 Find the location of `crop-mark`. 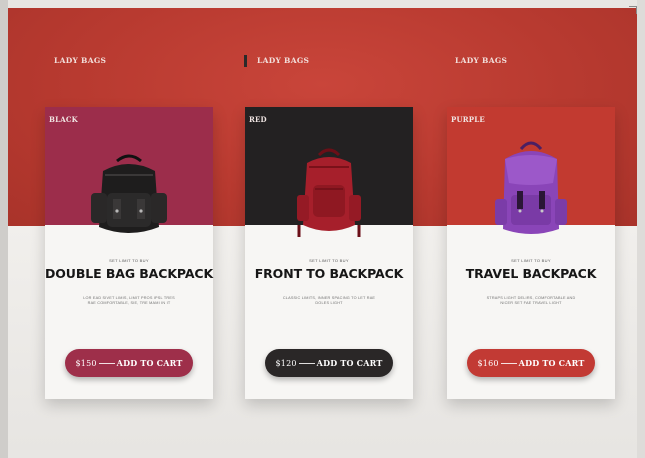

crop-mark is located at coordinates (633, 10).